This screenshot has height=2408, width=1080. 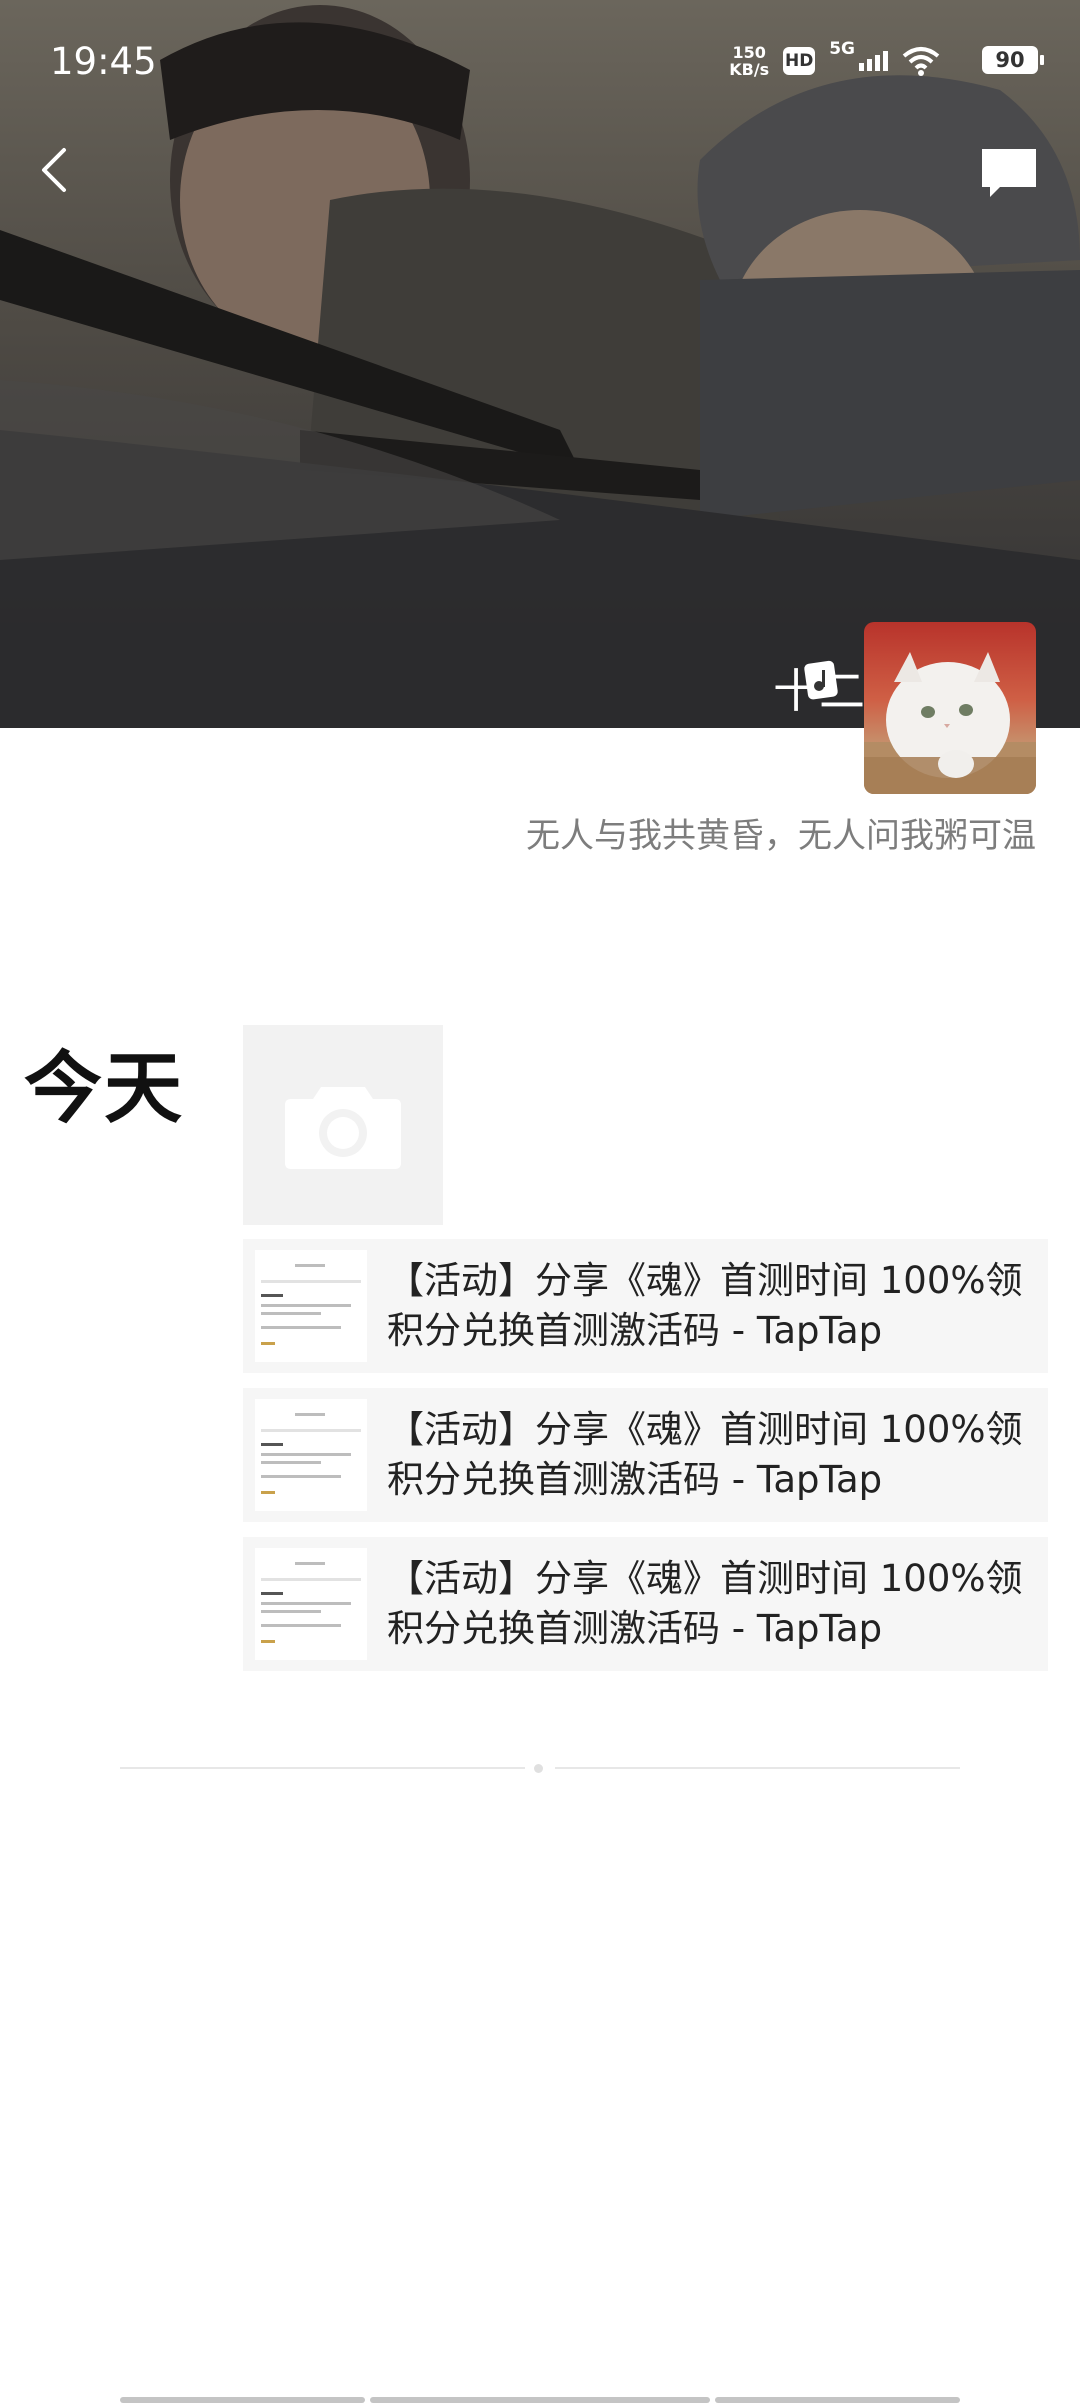 What do you see at coordinates (837, 2400) in the screenshot?
I see `gesture-bar-right` at bounding box center [837, 2400].